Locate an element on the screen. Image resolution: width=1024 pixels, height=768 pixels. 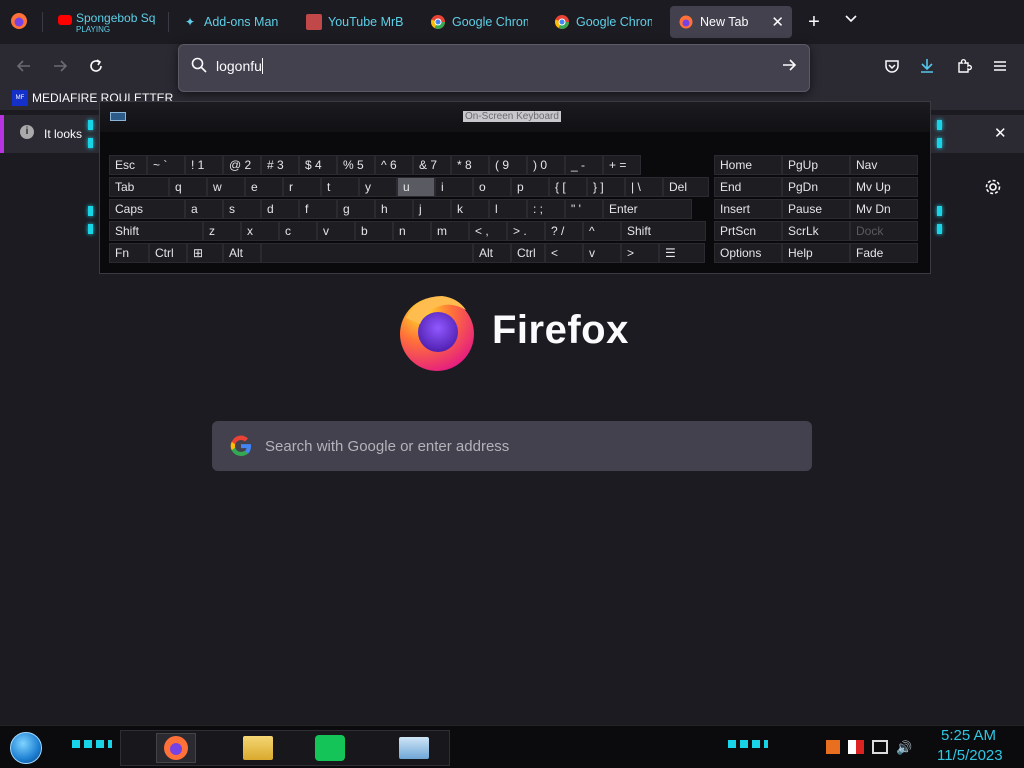
osk-key: | \ is located at coordinates (644, 187).